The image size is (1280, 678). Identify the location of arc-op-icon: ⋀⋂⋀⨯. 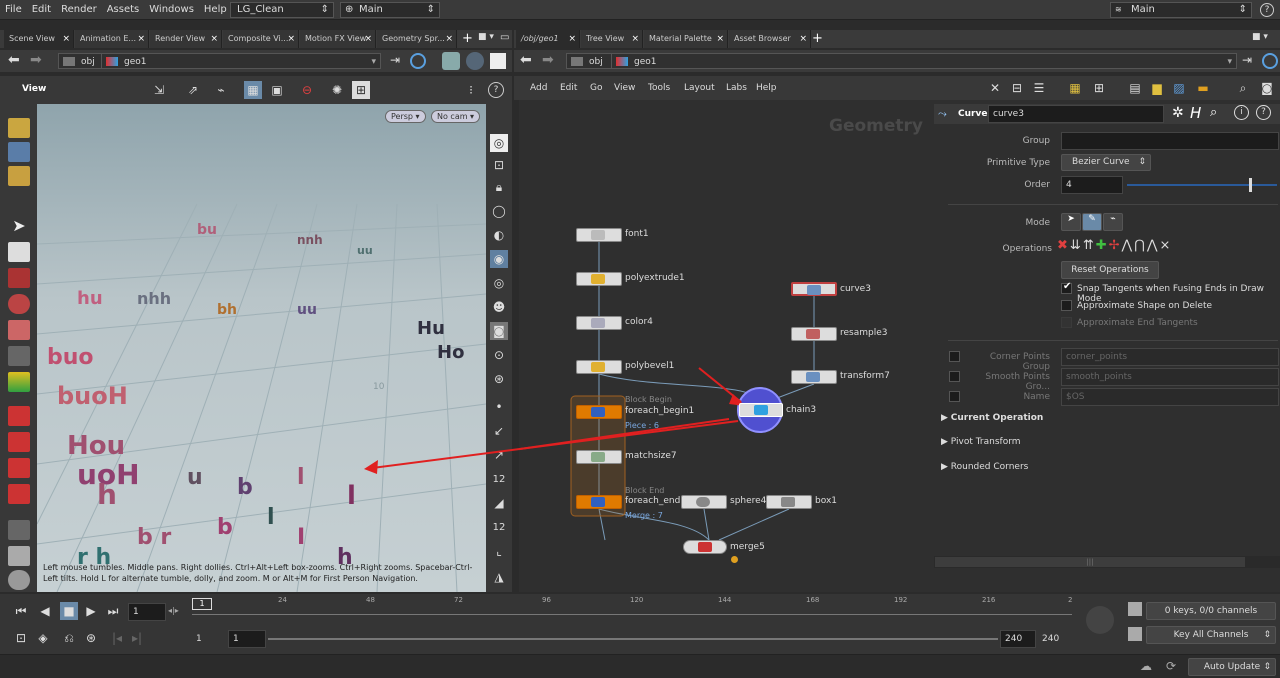
(1147, 245).